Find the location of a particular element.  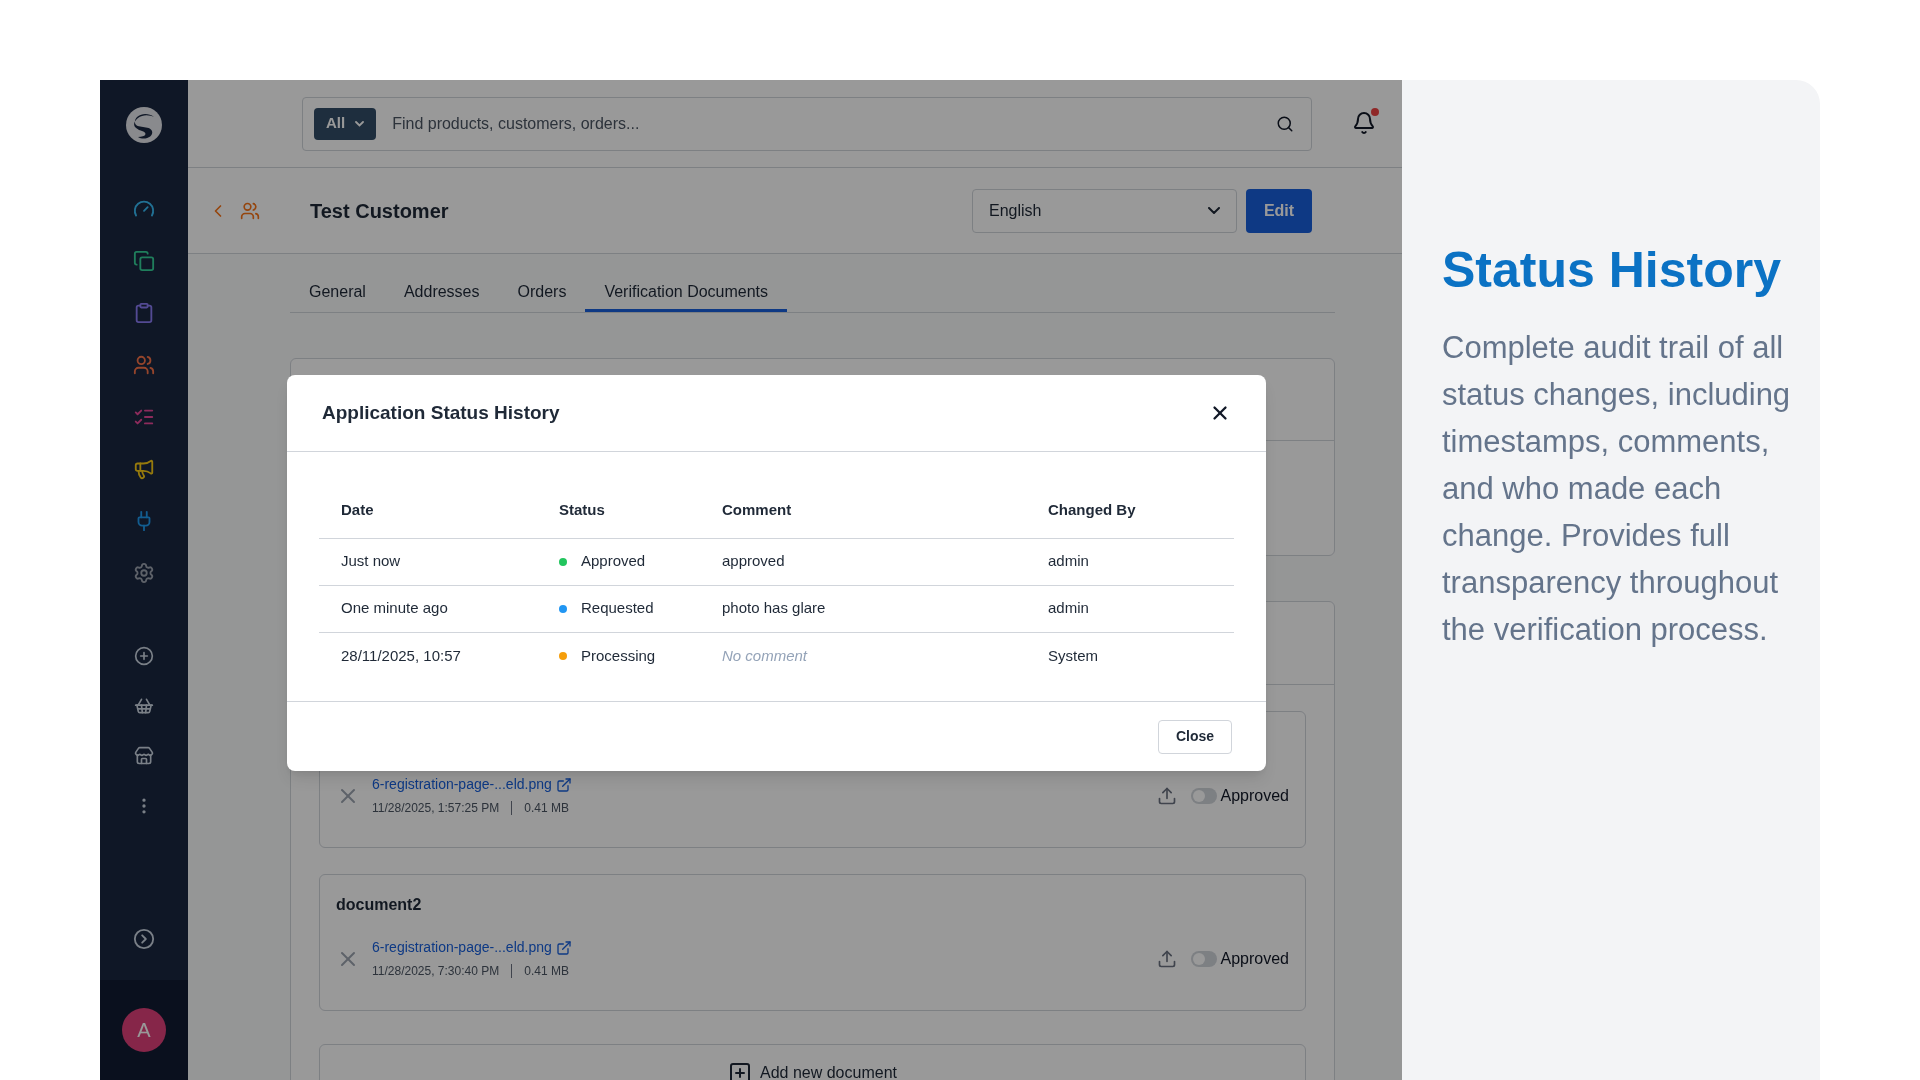

bell-icon is located at coordinates (1364, 122).